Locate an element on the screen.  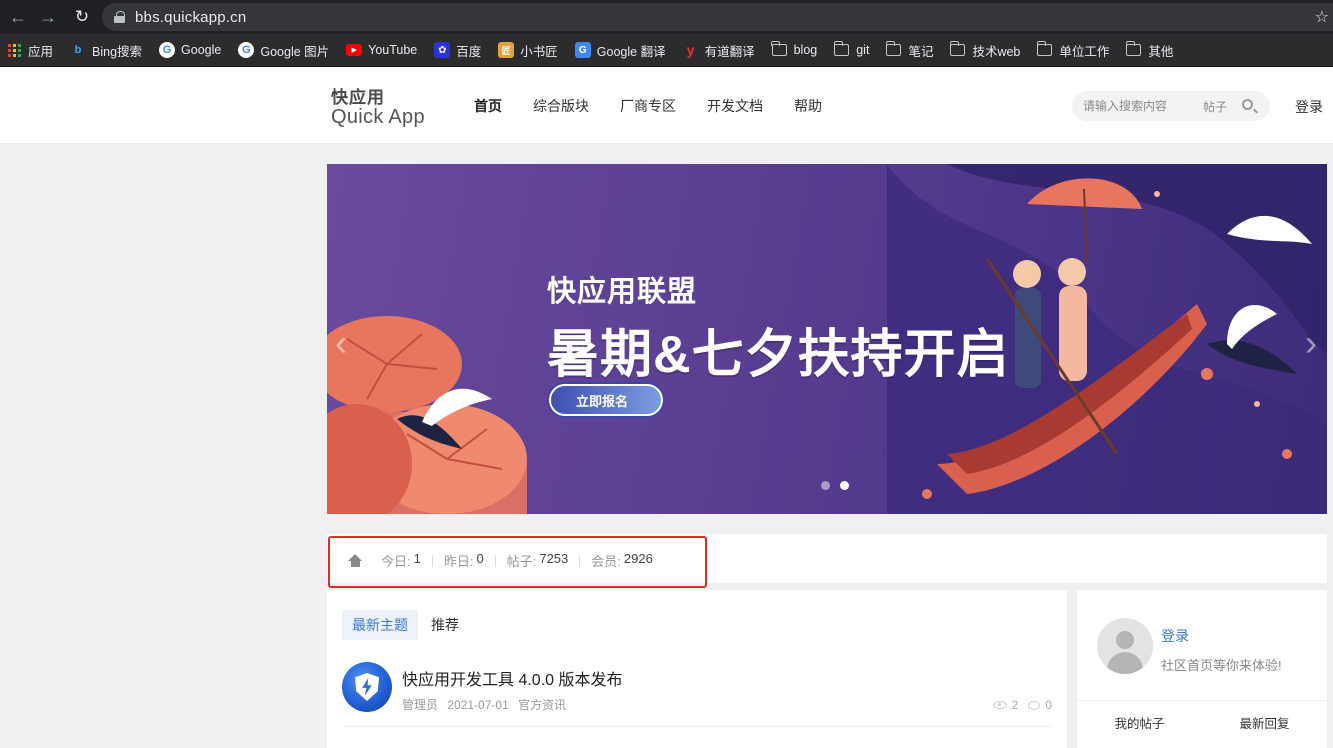
bookmark-label: YouTube is located at coordinates (393, 50).